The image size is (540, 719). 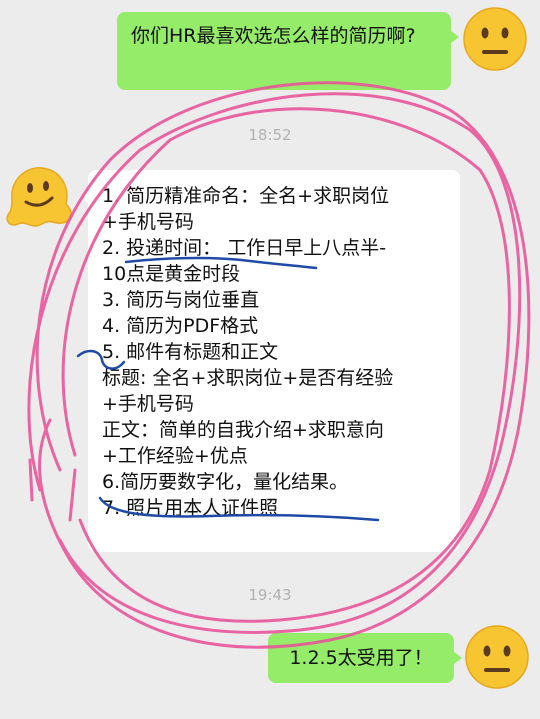 What do you see at coordinates (190, 508) in the screenshot?
I see `list-line: 7. 照片用本人证件照` at bounding box center [190, 508].